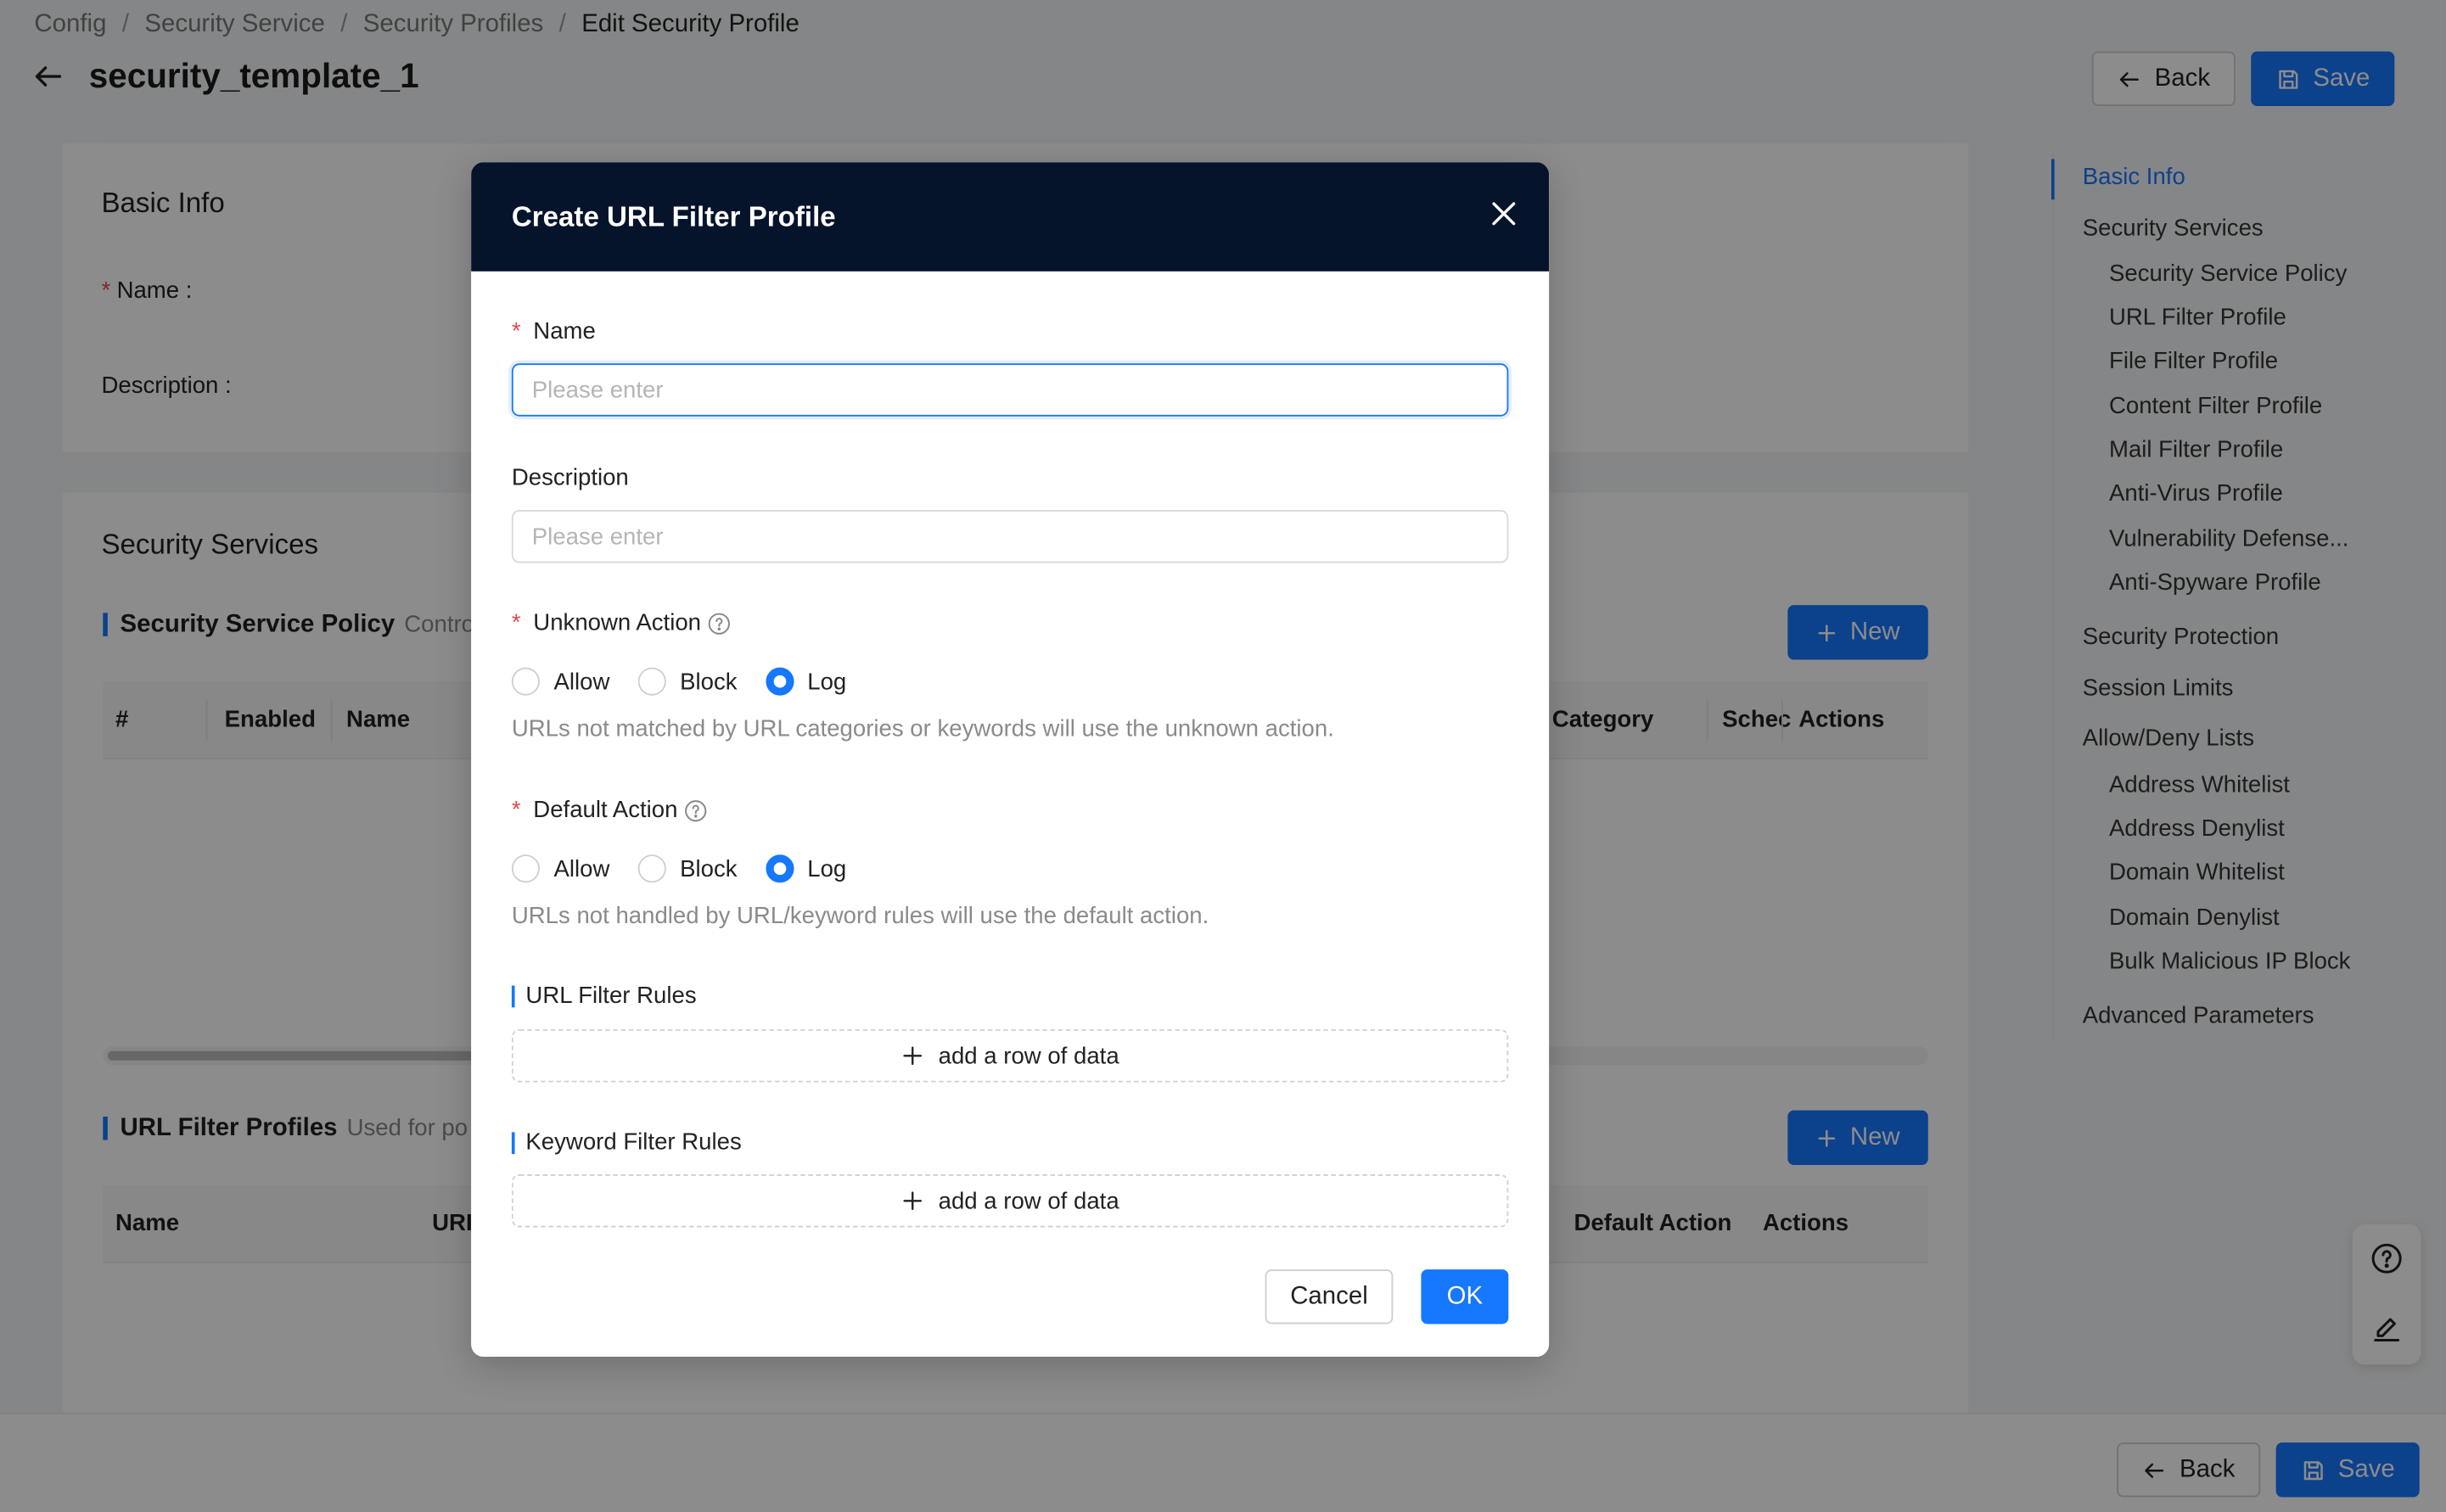 Image resolution: width=2446 pixels, height=1512 pixels. What do you see at coordinates (806, 681) in the screenshot?
I see `unknown-action-log-radio: Log` at bounding box center [806, 681].